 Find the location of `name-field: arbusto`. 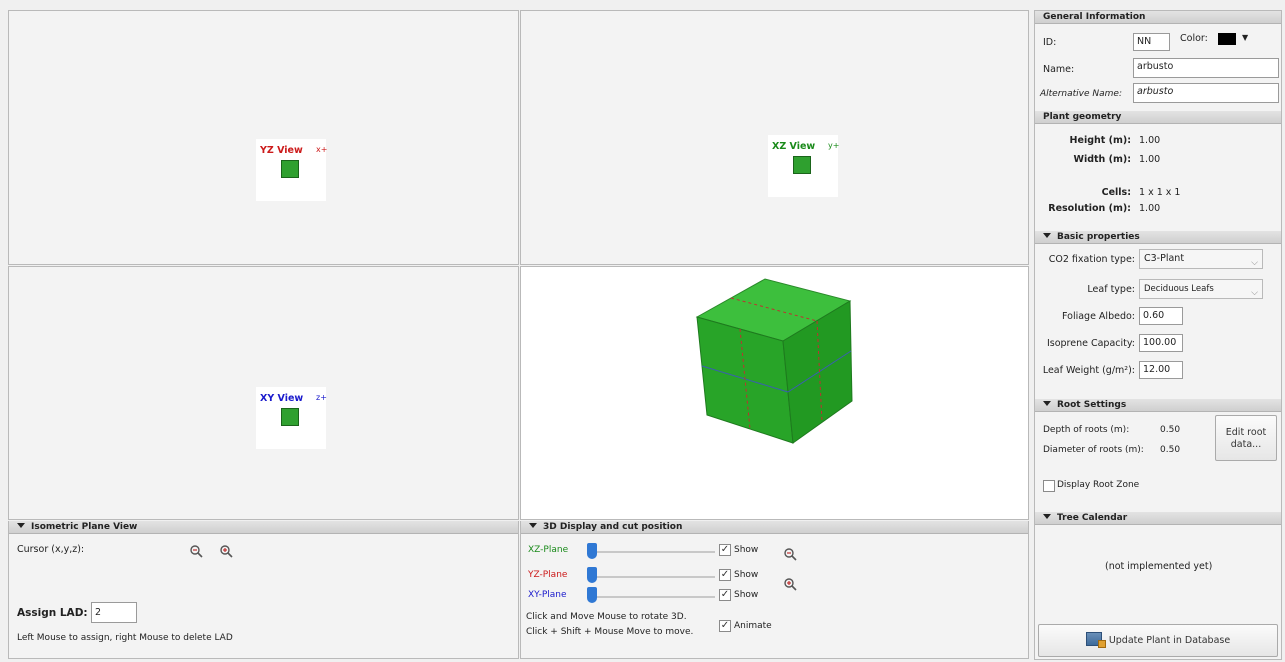

name-field: arbusto is located at coordinates (1206, 68).